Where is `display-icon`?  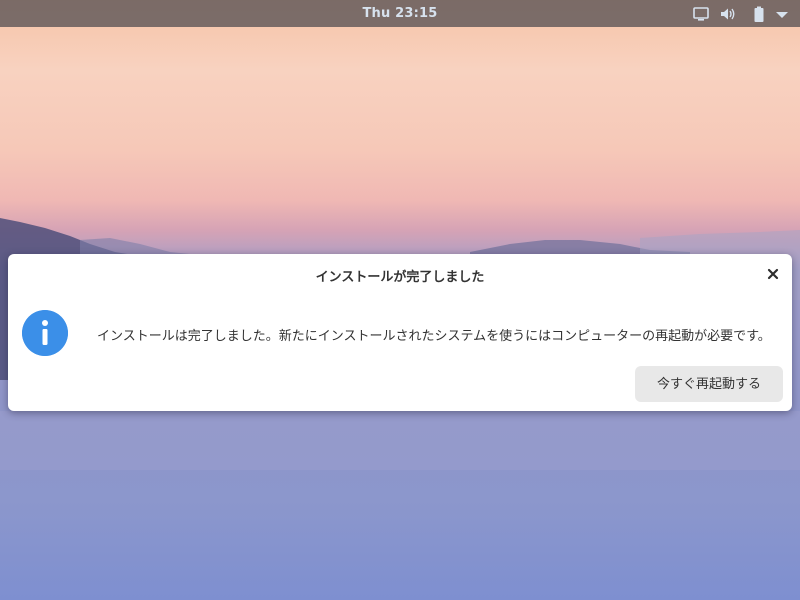
display-icon is located at coordinates (701, 14).